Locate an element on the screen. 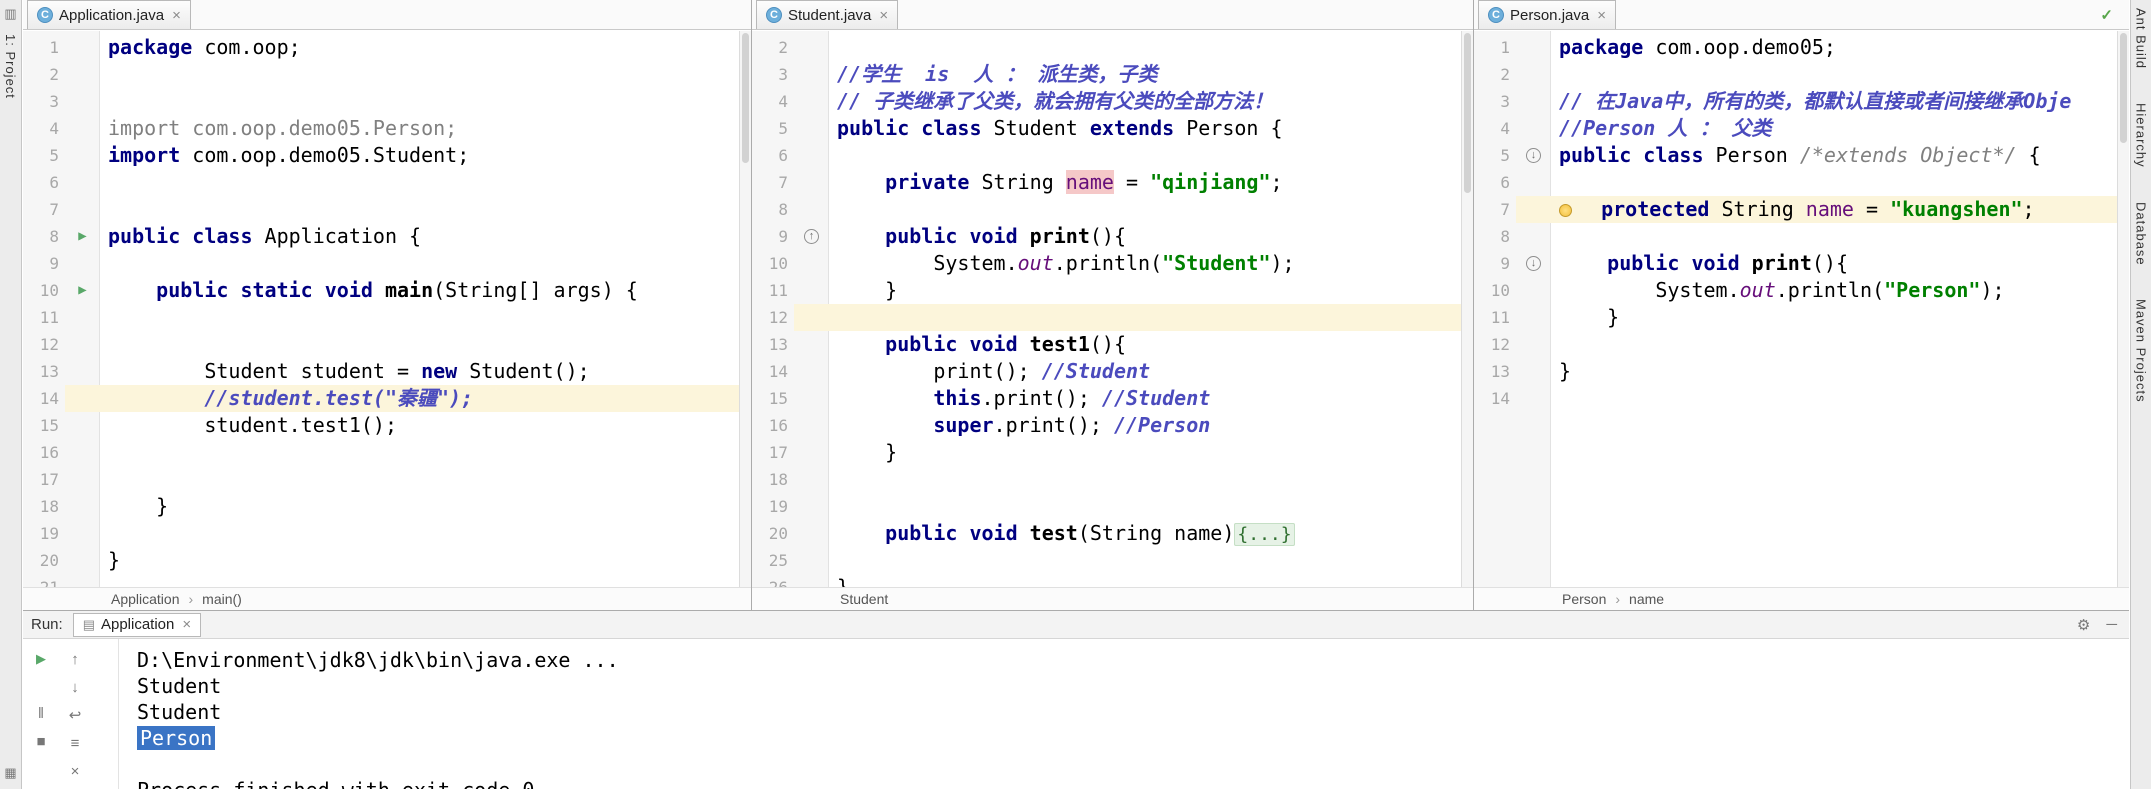 The height and width of the screenshot is (789, 2151). run-tab-application: ▤ Application × is located at coordinates (137, 624).